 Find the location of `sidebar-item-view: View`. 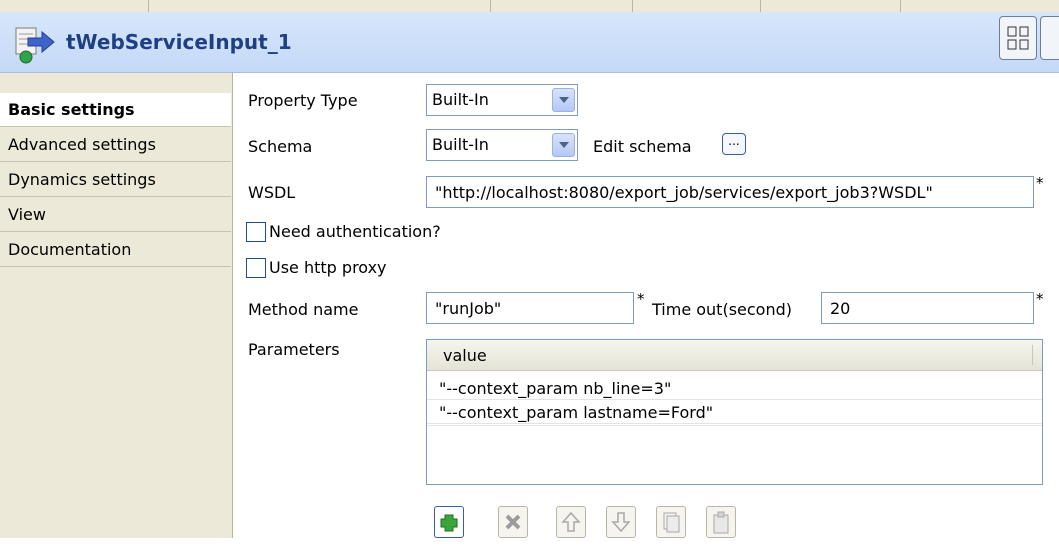

sidebar-item-view: View is located at coordinates (115, 215).